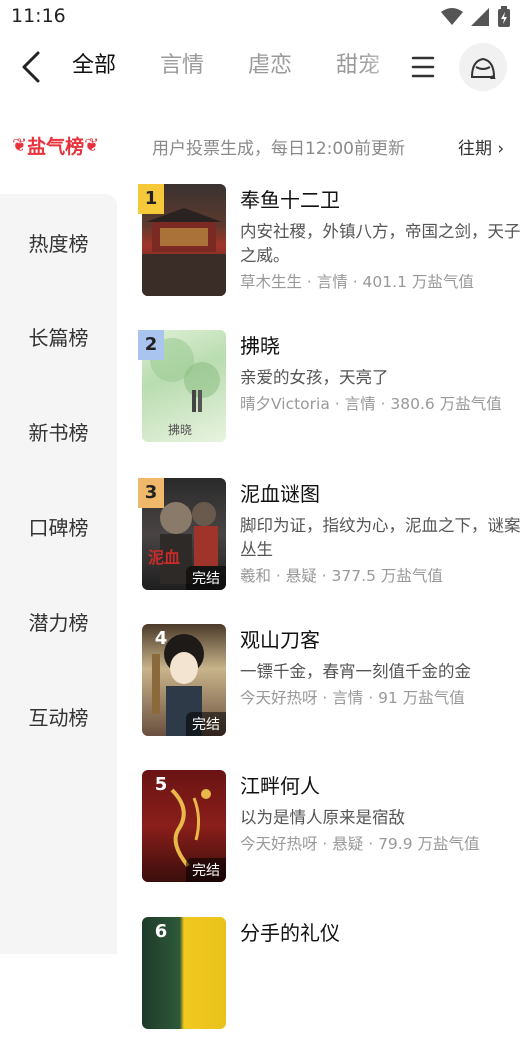  Describe the element at coordinates (498, 149) in the screenshot. I see `chevron-right-icon: ›` at that location.